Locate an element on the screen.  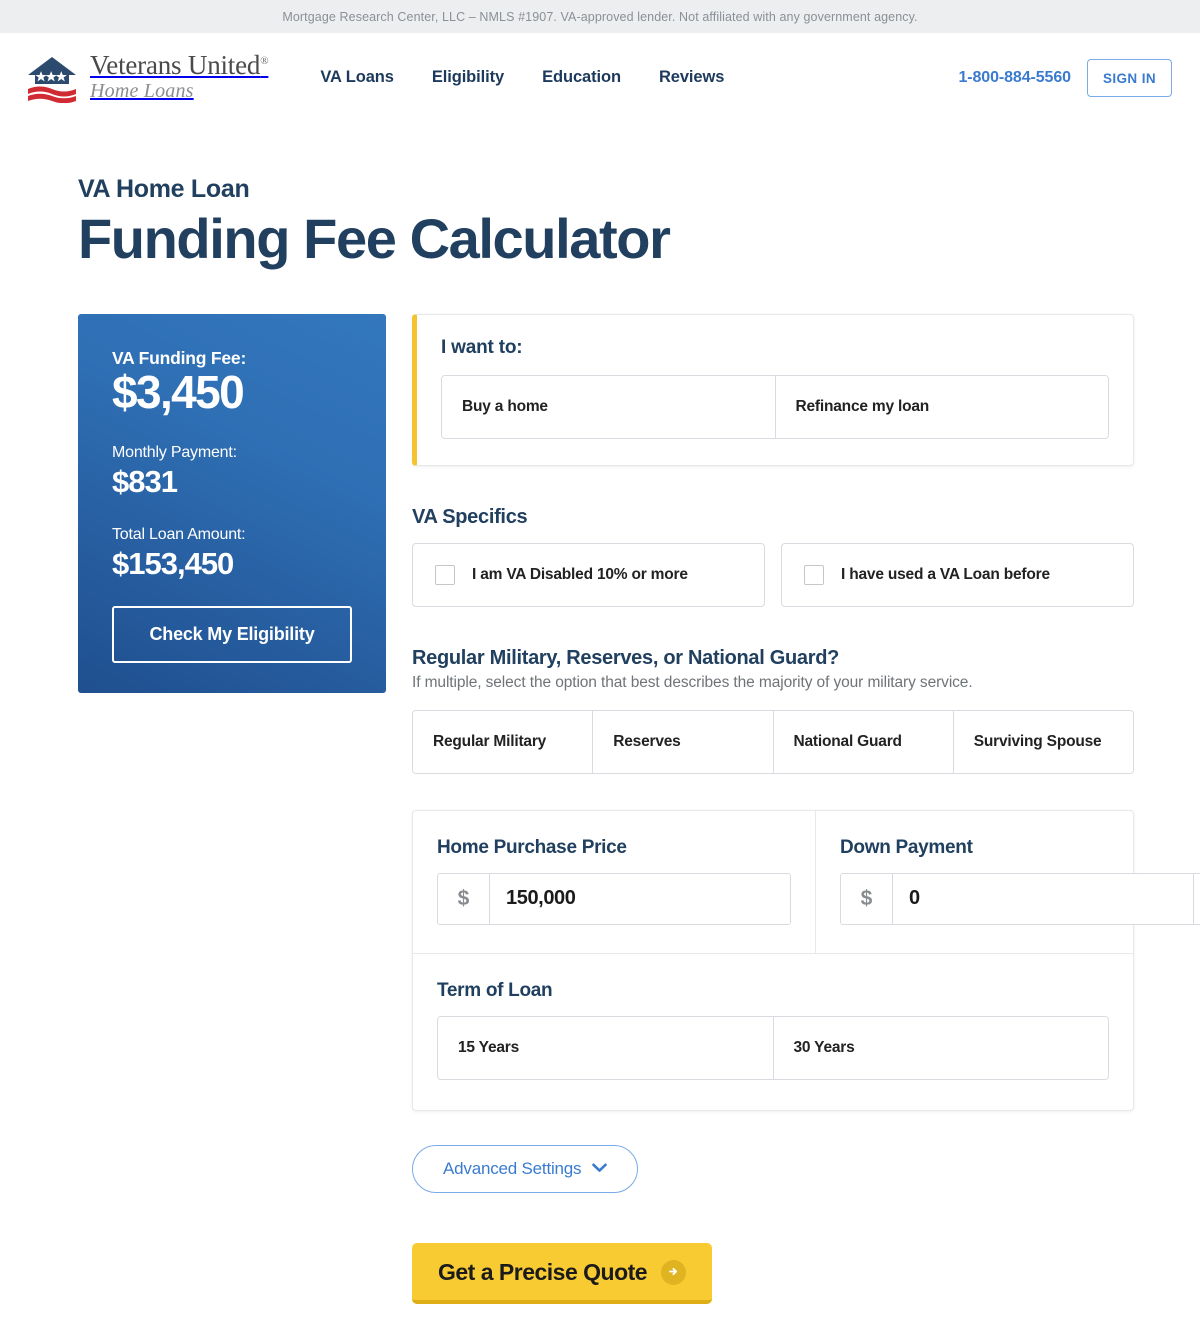
amounts-card: Home Purchase Price $ Down Payment $ ▲ is located at coordinates (806, 960).